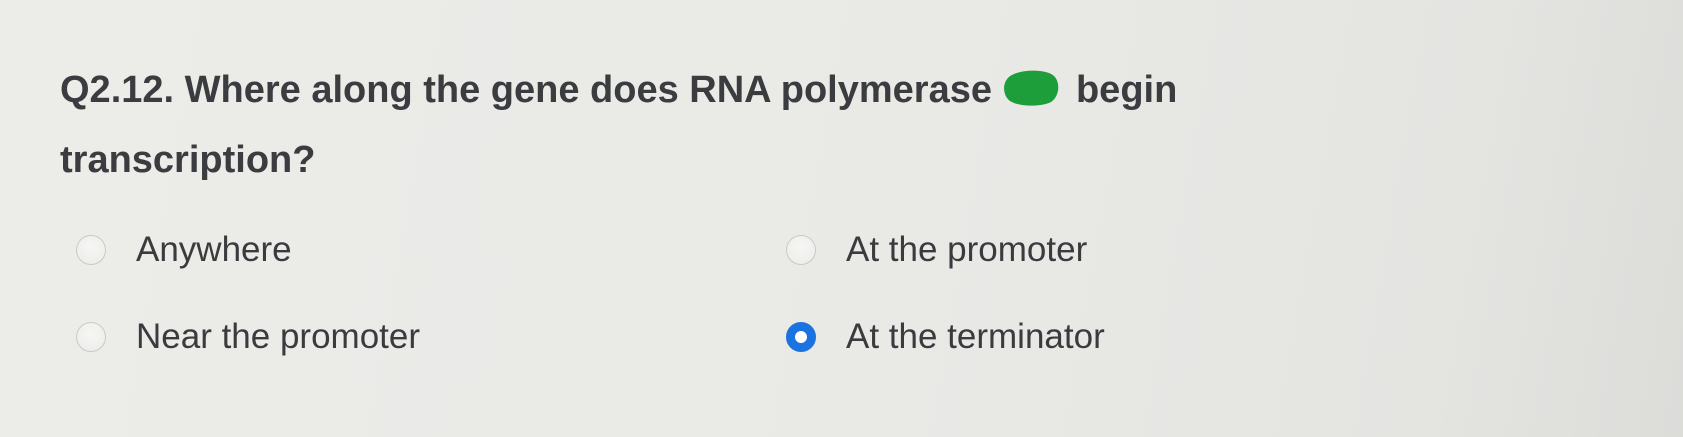  I want to click on option-anywhere: Anywhere, so click(184, 250).